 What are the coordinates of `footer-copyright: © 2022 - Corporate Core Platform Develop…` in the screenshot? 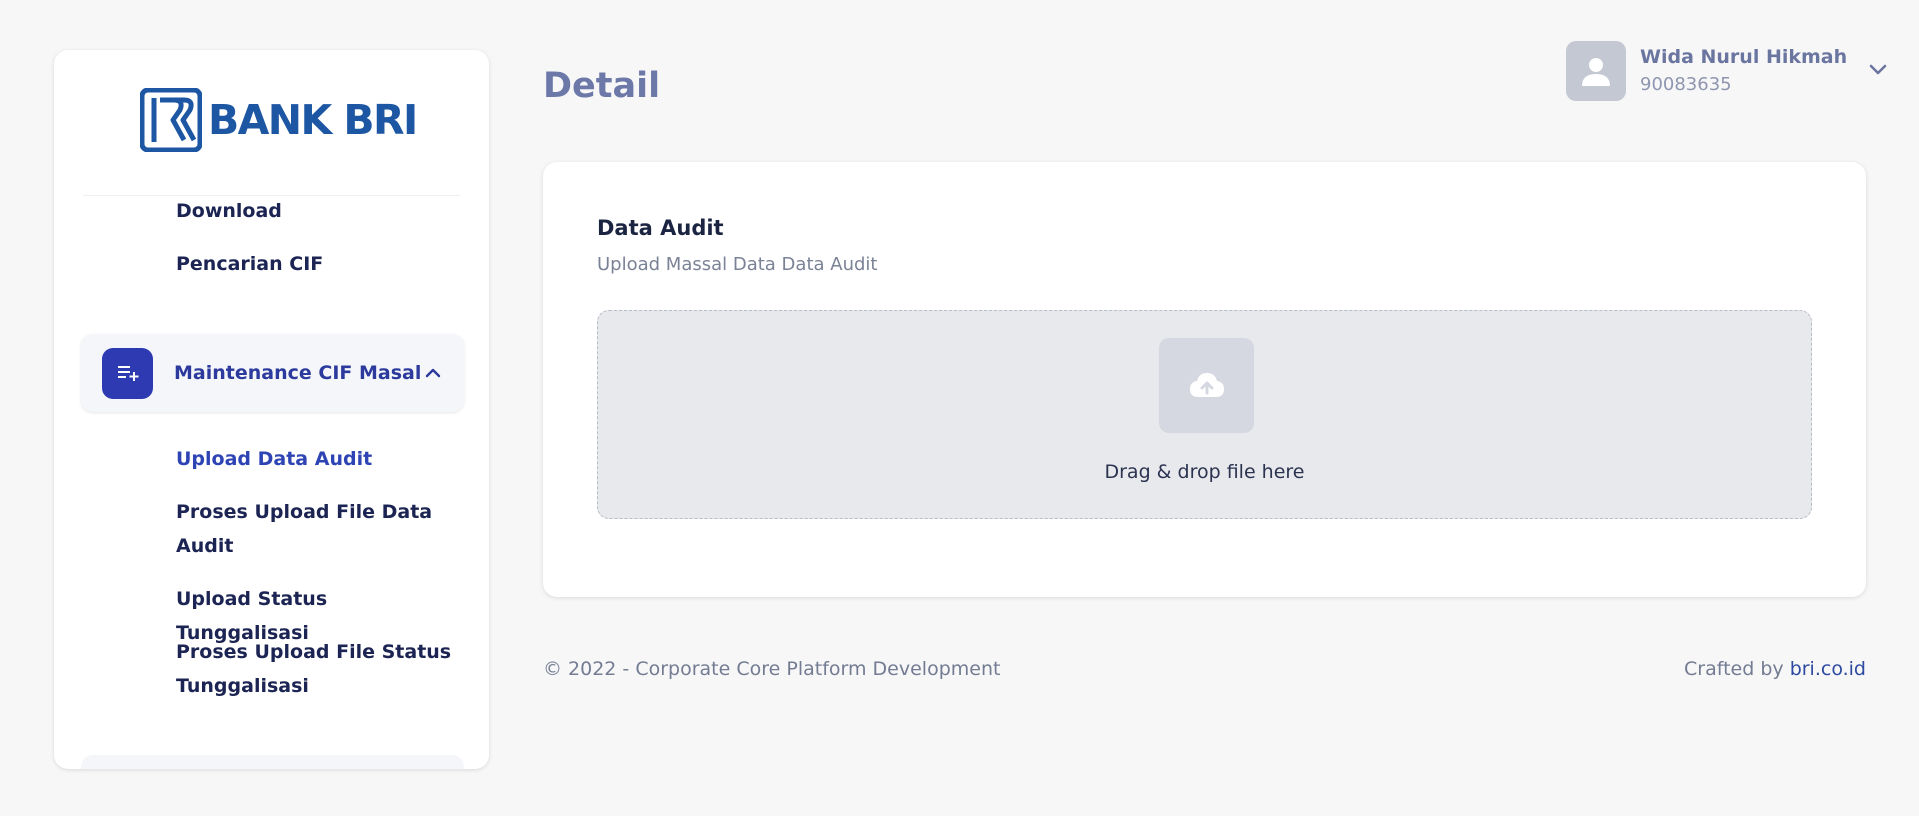 It's located at (772, 669).